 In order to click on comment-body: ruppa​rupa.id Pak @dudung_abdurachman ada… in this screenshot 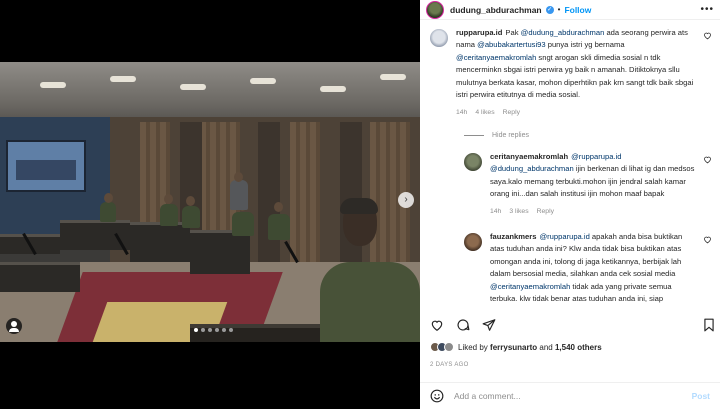, I will do `click(584, 73)`.